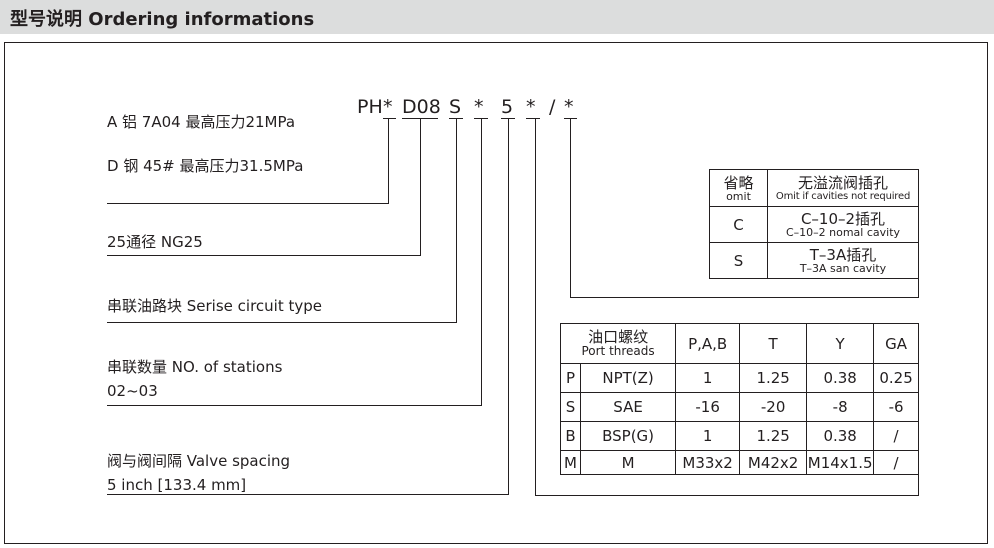 This screenshot has height=548, width=994. What do you see at coordinates (618, 351) in the screenshot?
I see `thread-header-en: Port threads` at bounding box center [618, 351].